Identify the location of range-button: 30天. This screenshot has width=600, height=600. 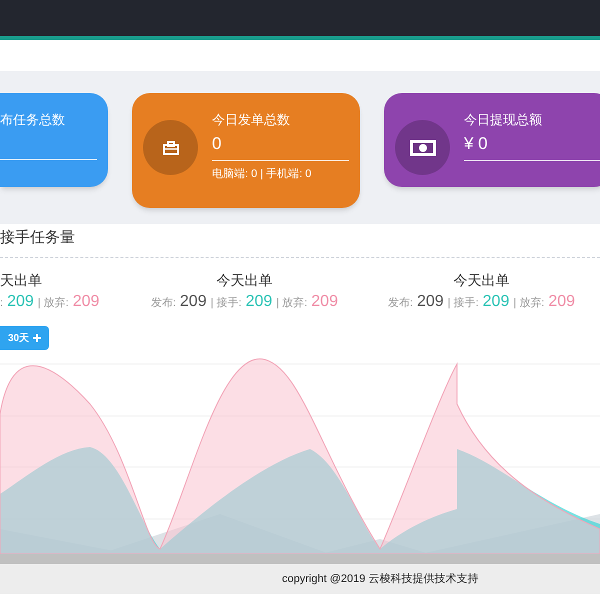
(25, 338).